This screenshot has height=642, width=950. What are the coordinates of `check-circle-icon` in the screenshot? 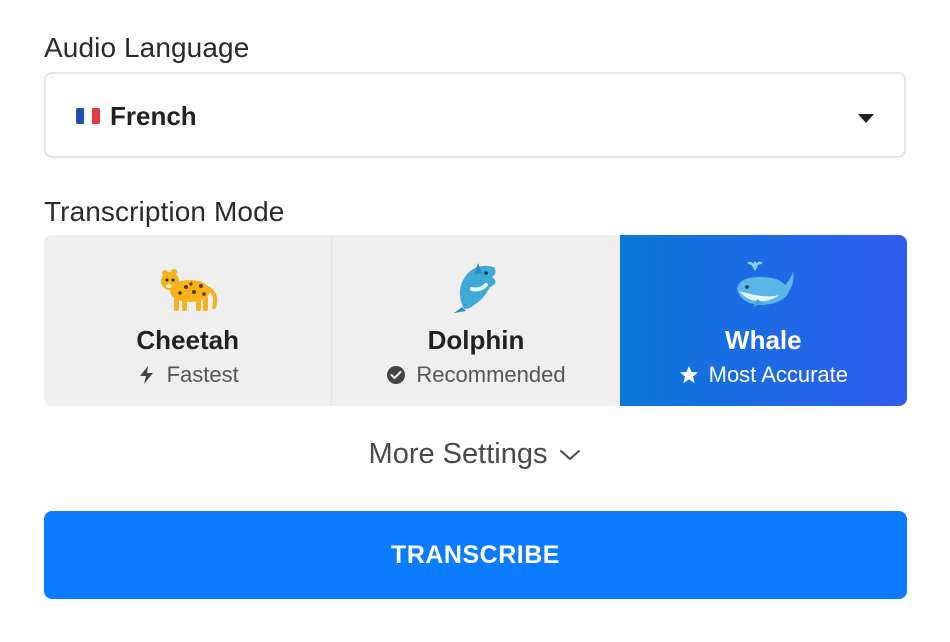 It's located at (396, 375).